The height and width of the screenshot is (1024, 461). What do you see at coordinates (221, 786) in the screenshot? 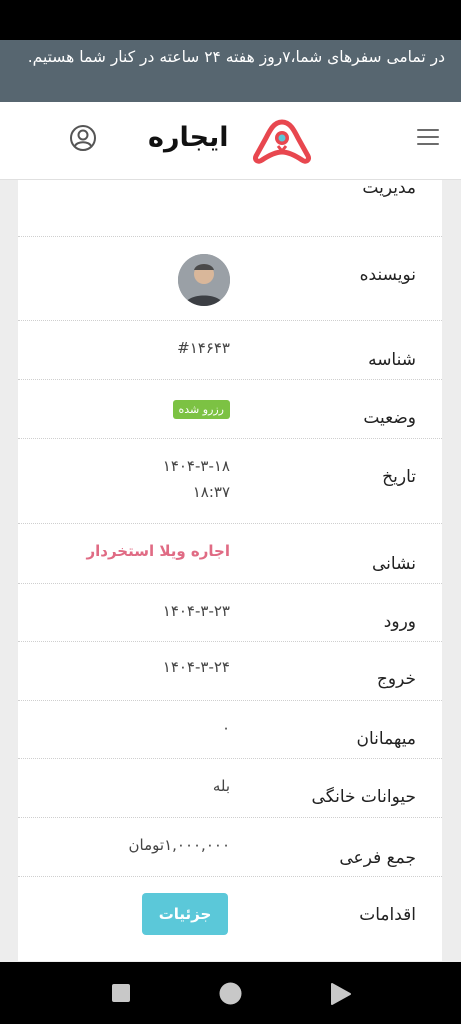
I see `pets-value: بله` at bounding box center [221, 786].